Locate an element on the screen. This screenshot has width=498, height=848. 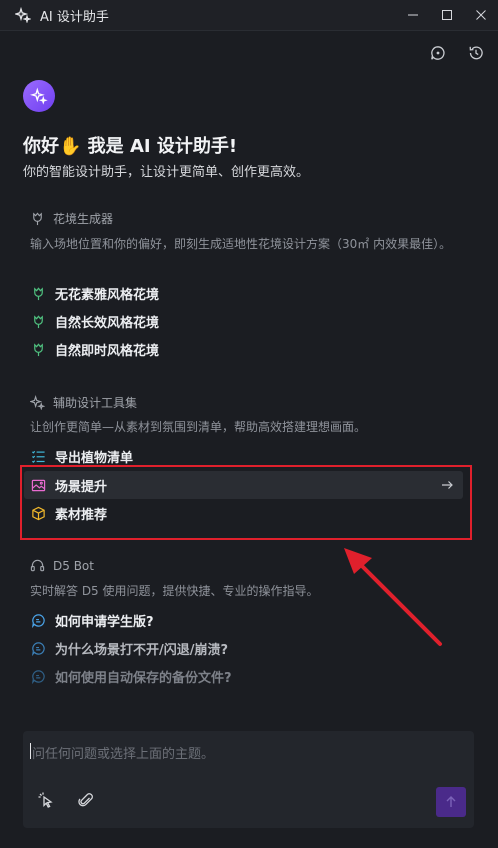
maximize-icon is located at coordinates (447, 15).